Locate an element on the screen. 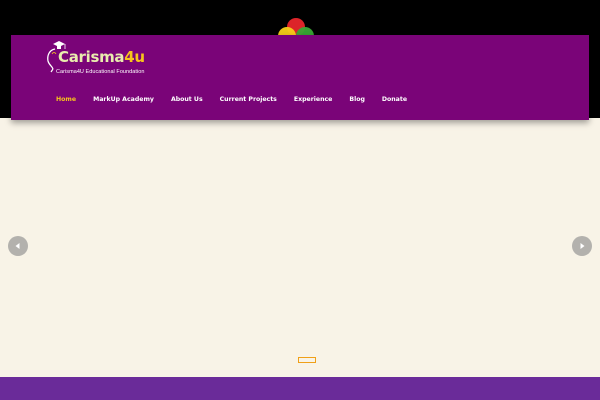 The width and height of the screenshot is (600, 400). logo-name-accent: 4u is located at coordinates (134, 57).